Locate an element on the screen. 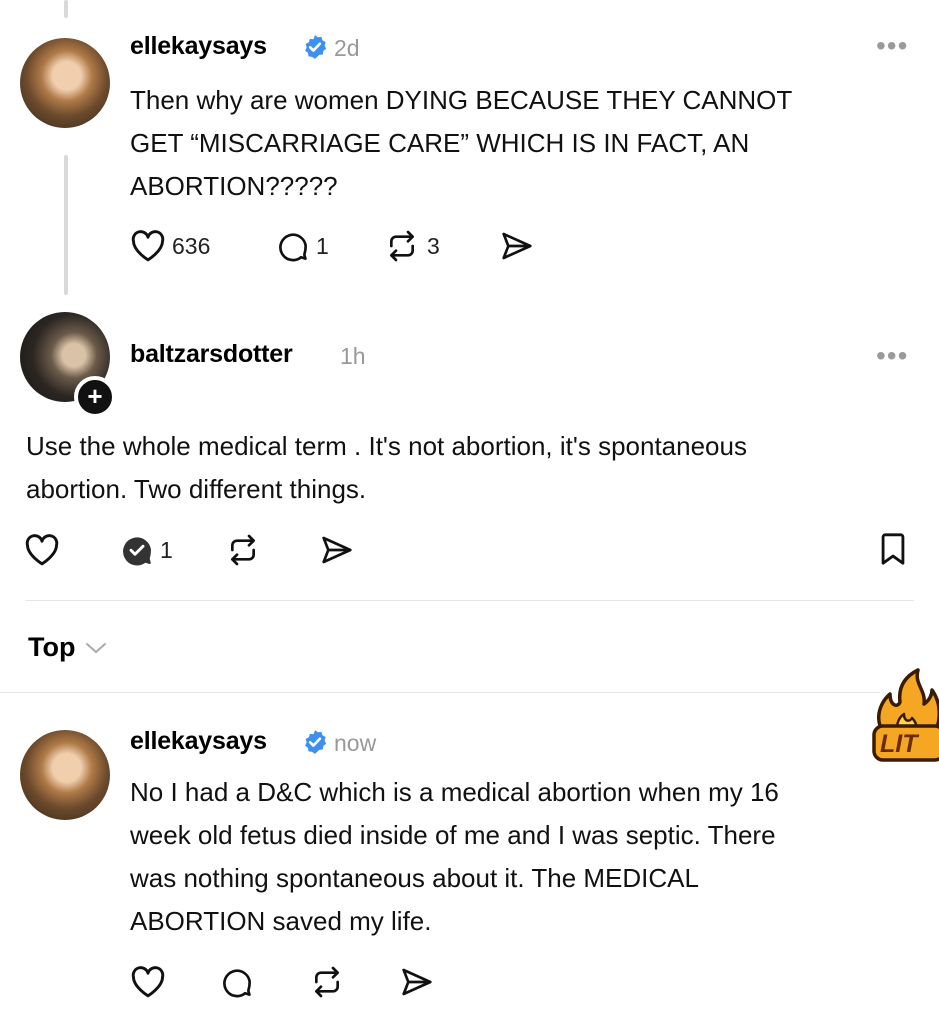  sort-label: Top is located at coordinates (52, 647).